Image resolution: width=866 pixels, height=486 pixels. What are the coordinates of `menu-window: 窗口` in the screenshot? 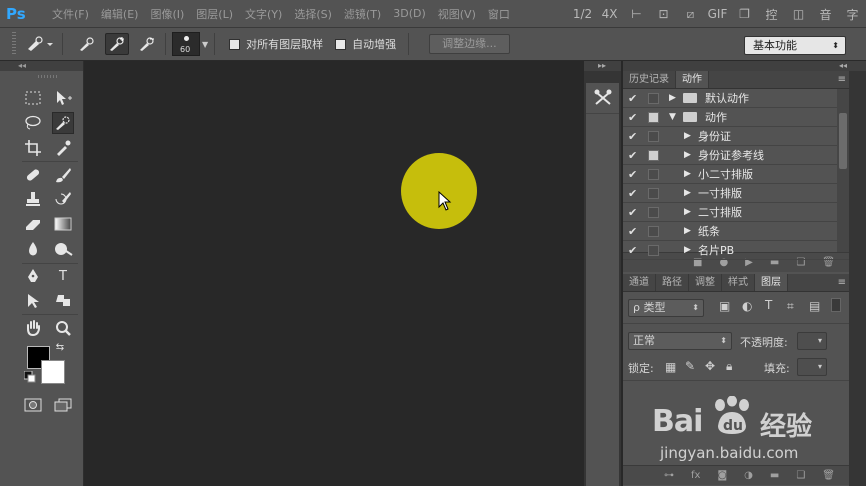 It's located at (499, 14).